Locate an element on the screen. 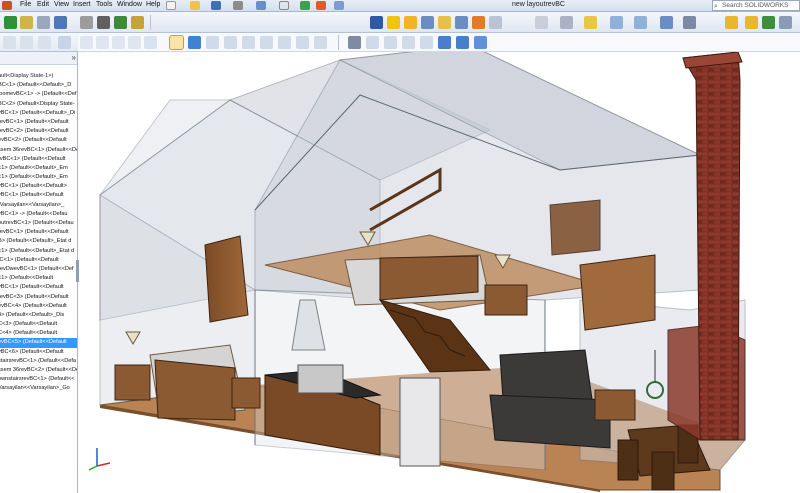 The image size is (800, 493). shaded-icon is located at coordinates (194, 42).